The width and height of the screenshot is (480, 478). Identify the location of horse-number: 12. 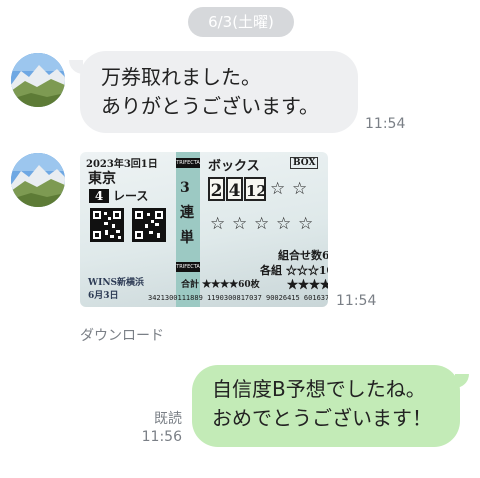
(255, 189).